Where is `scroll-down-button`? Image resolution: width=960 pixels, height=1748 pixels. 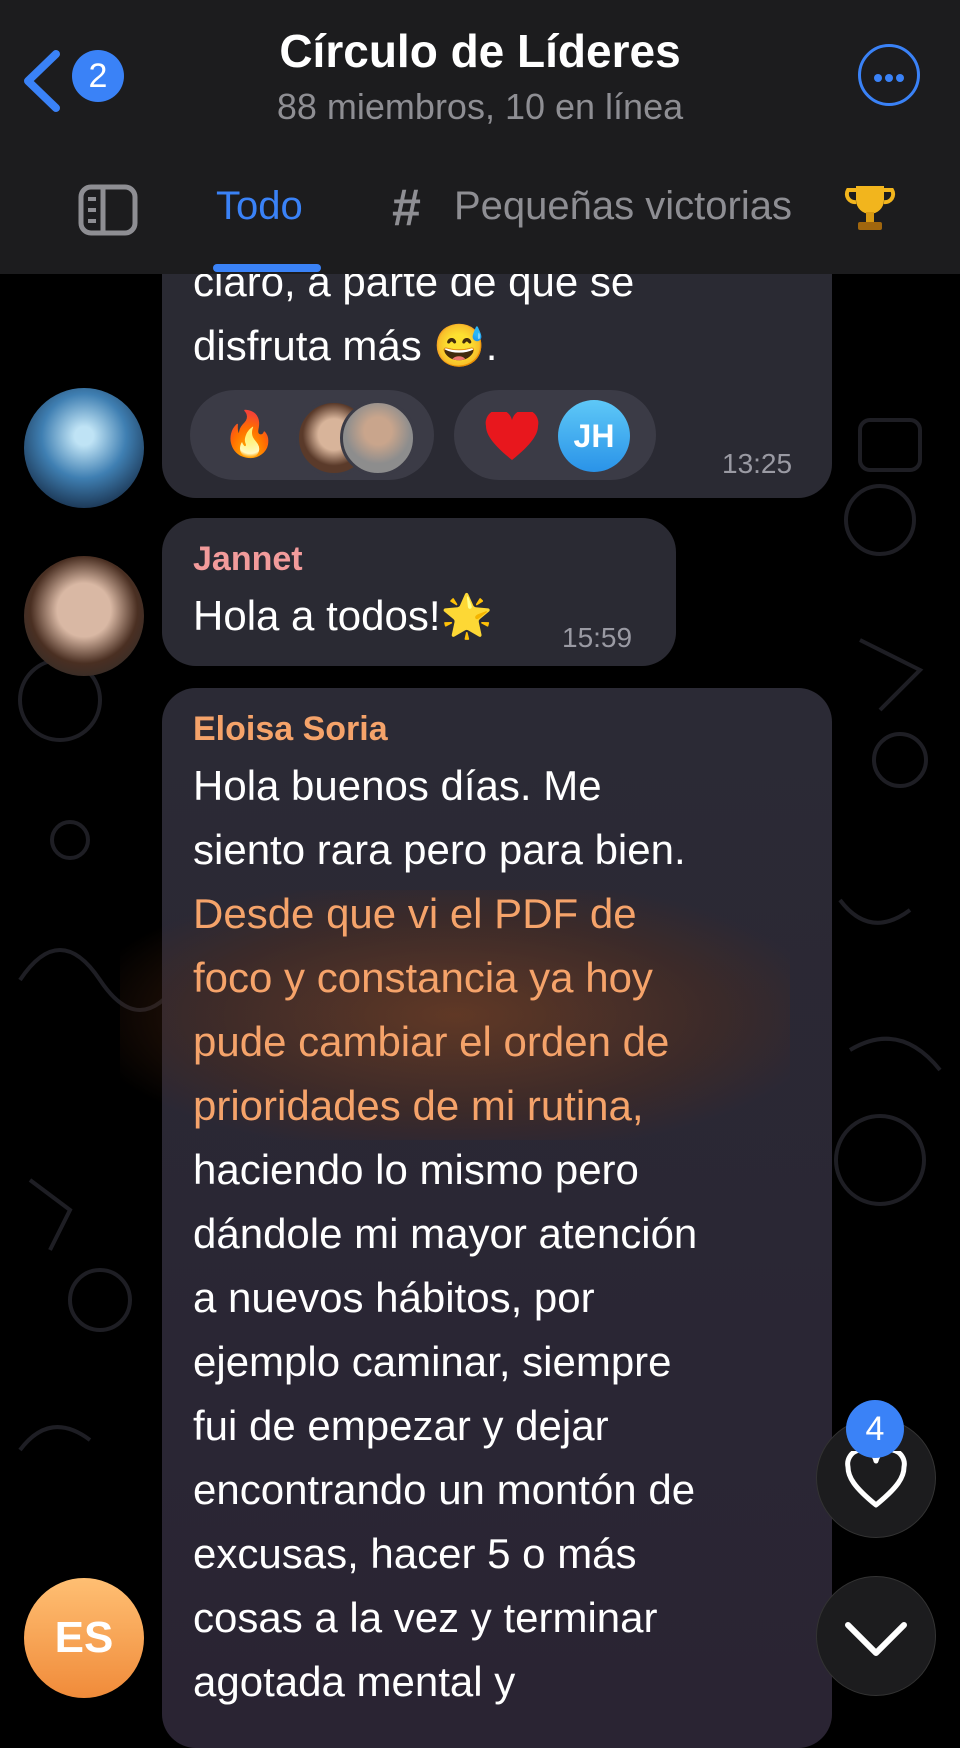 scroll-down-button is located at coordinates (876, 1636).